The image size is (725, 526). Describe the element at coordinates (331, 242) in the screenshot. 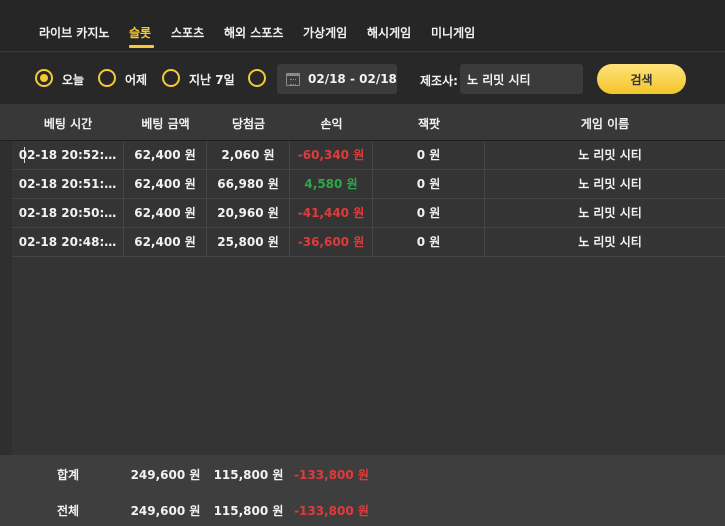

I see `cell-profit-loss: -36,600 원` at that location.